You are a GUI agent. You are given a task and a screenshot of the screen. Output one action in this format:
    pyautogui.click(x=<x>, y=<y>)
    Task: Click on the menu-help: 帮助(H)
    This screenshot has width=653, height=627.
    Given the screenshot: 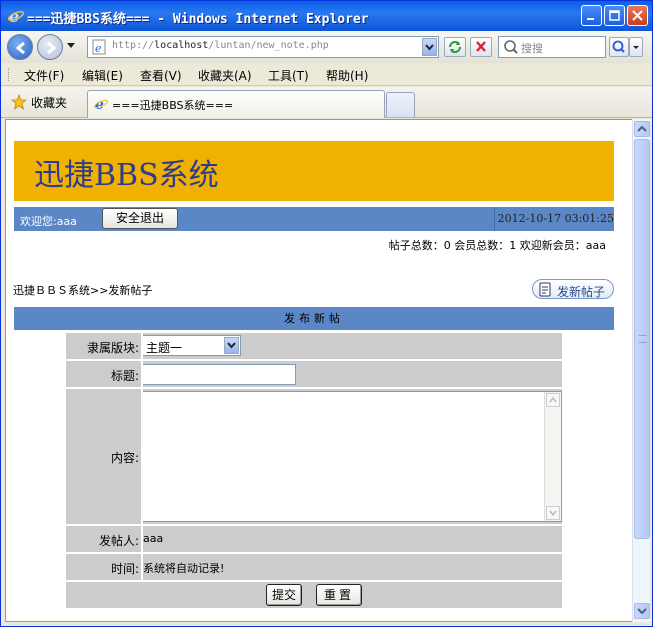 What is the action you would take?
    pyautogui.click(x=347, y=75)
    